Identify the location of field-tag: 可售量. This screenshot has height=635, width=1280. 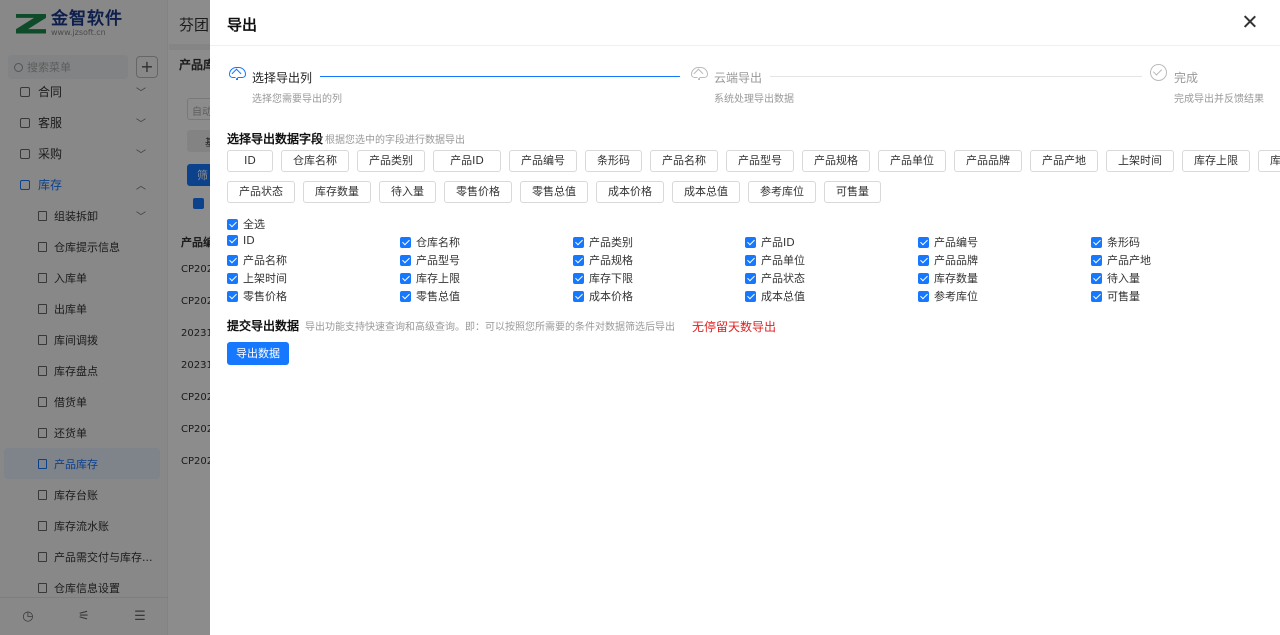
(852, 192).